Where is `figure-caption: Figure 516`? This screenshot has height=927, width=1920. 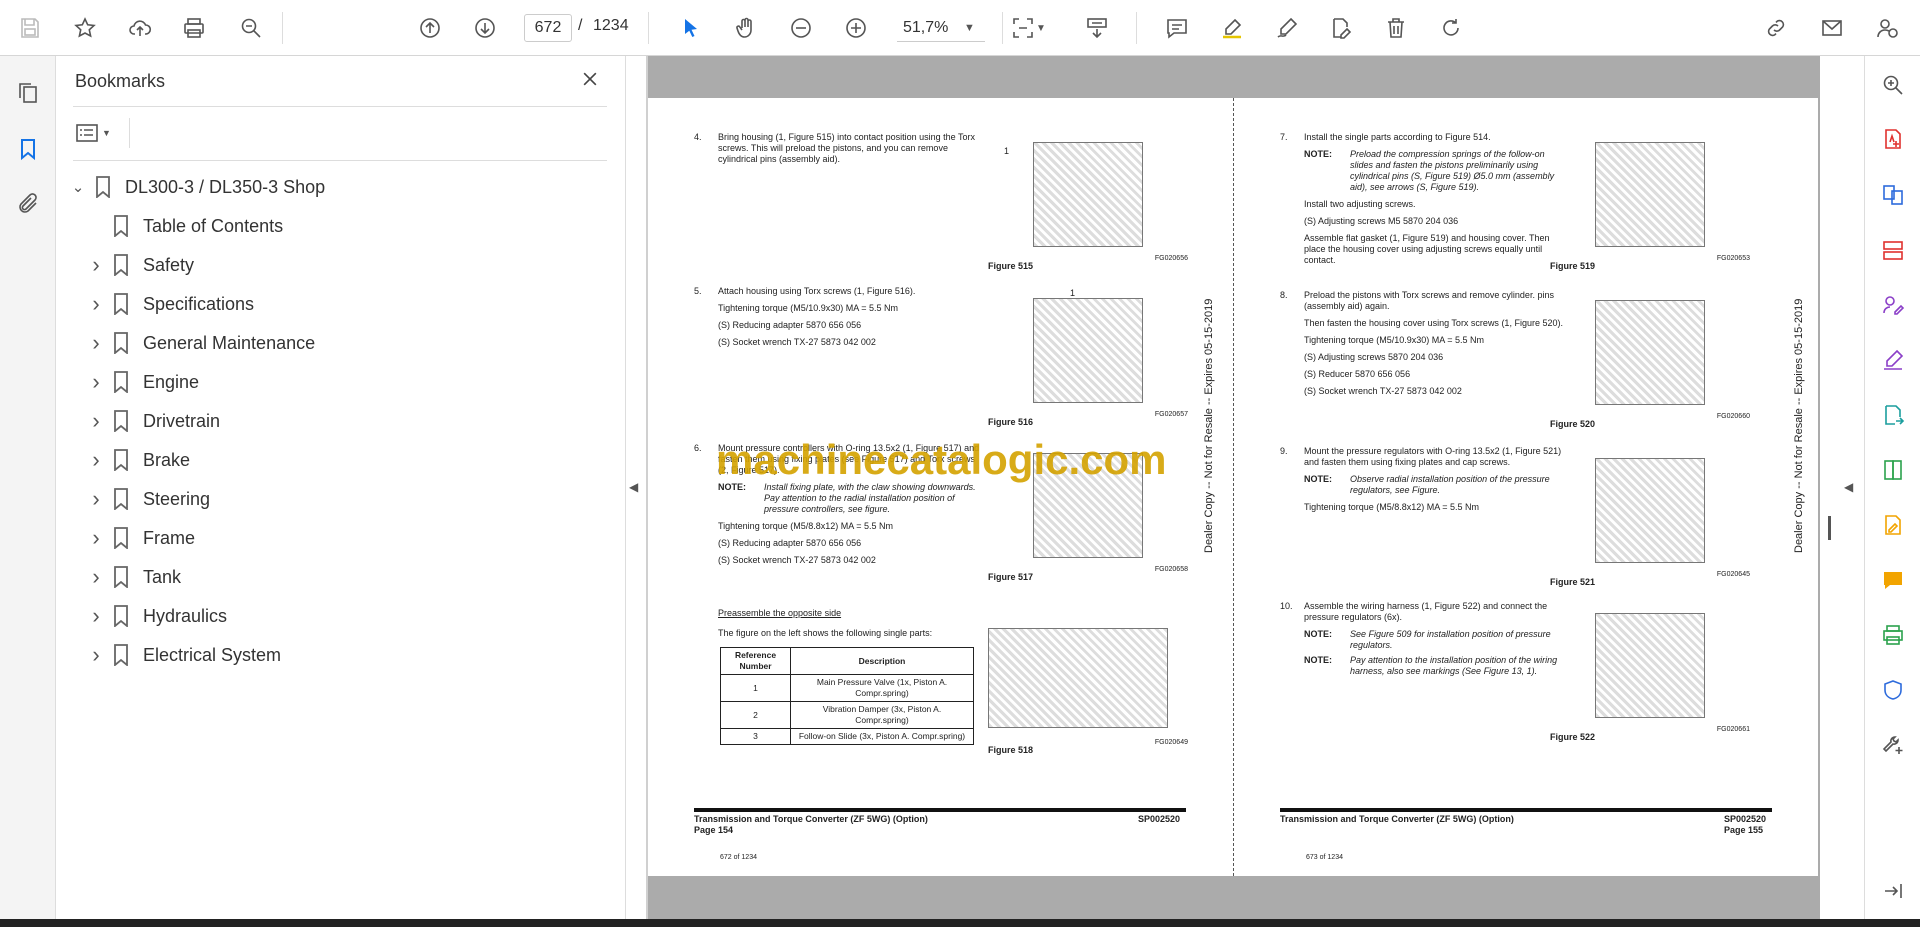
figure-caption: Figure 516 is located at coordinates (1011, 422).